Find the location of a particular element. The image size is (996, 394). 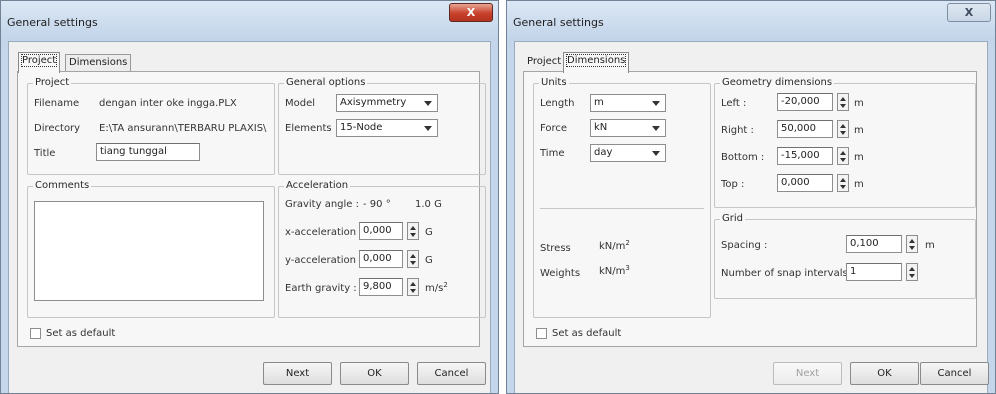

spacing-unit: m is located at coordinates (930, 245).